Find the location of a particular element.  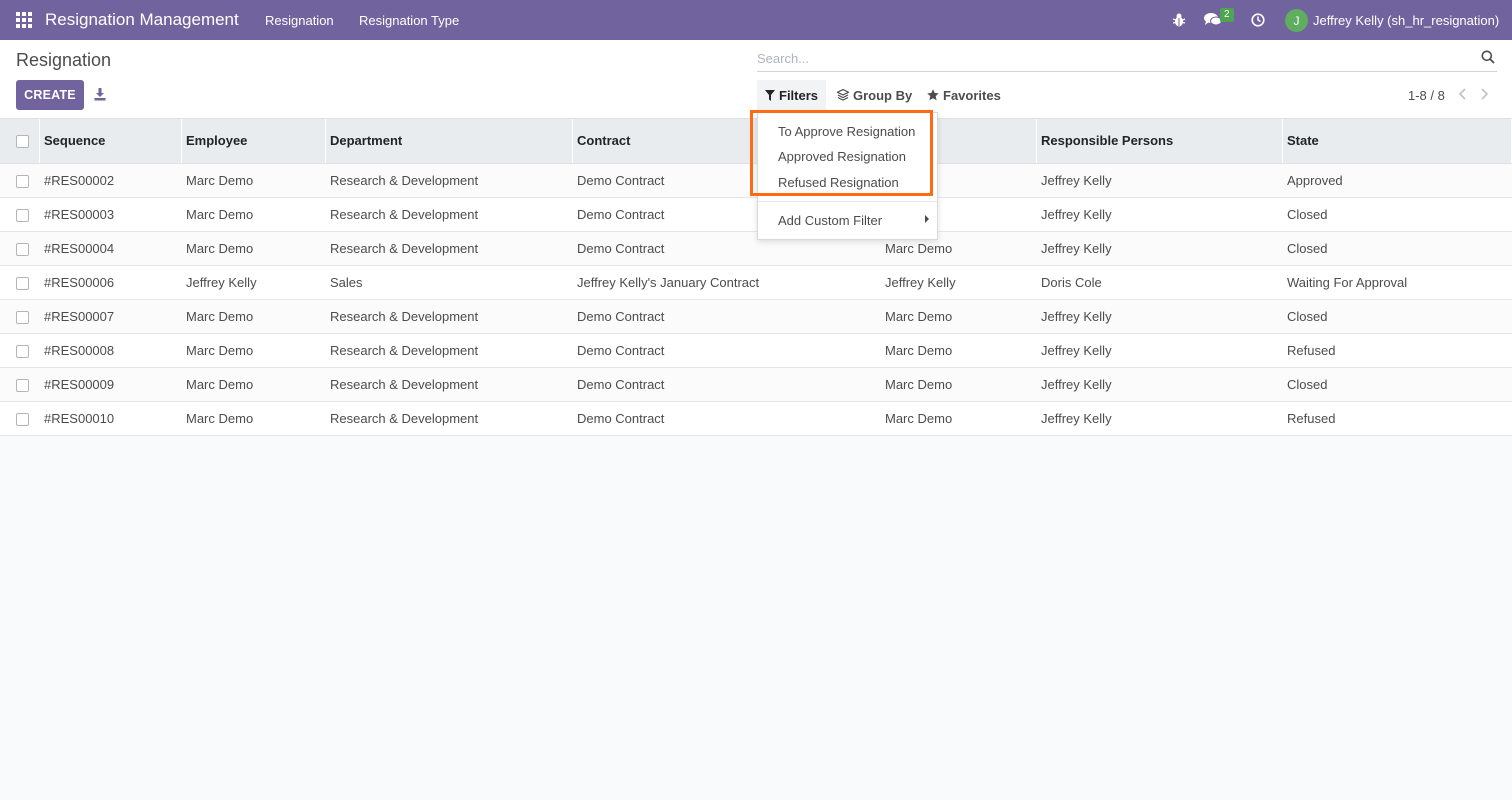

cell-employee: Jeffrey Kelly is located at coordinates (221, 282).